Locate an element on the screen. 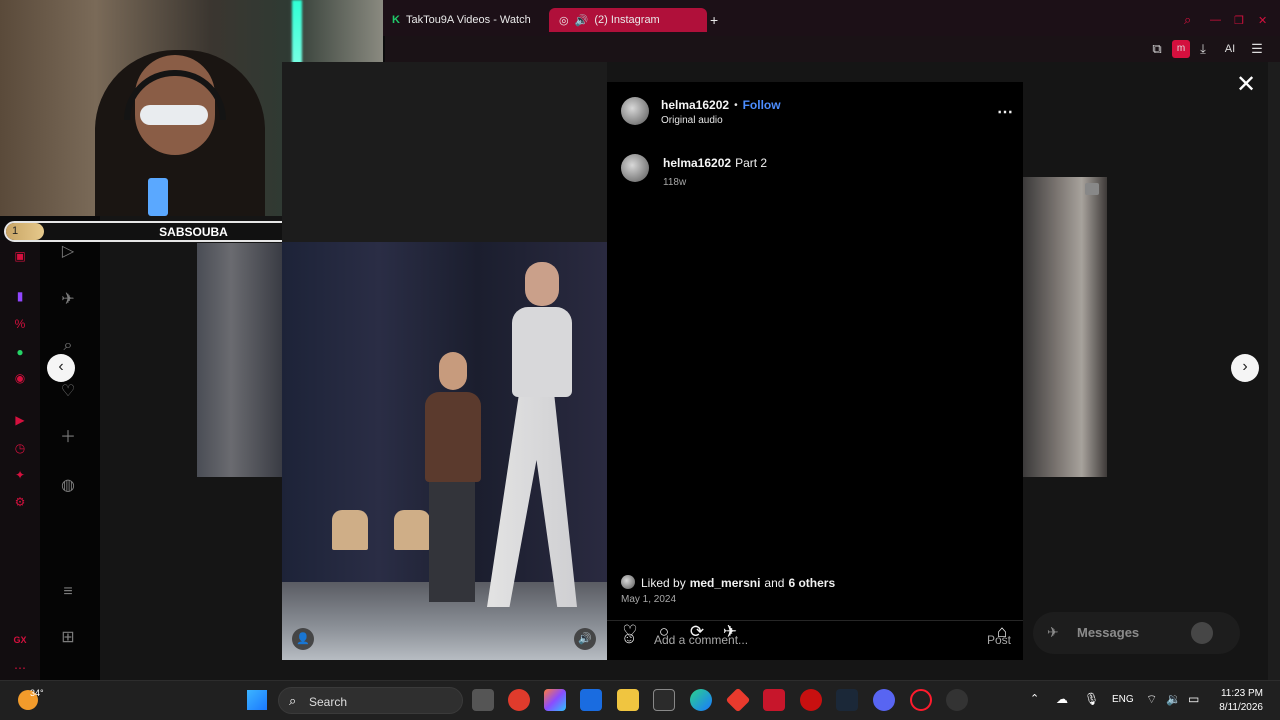 This screenshot has height=720, width=1280. tab-taktou9a: K TakTou9A Videos - Watch is located at coordinates (461, 20).